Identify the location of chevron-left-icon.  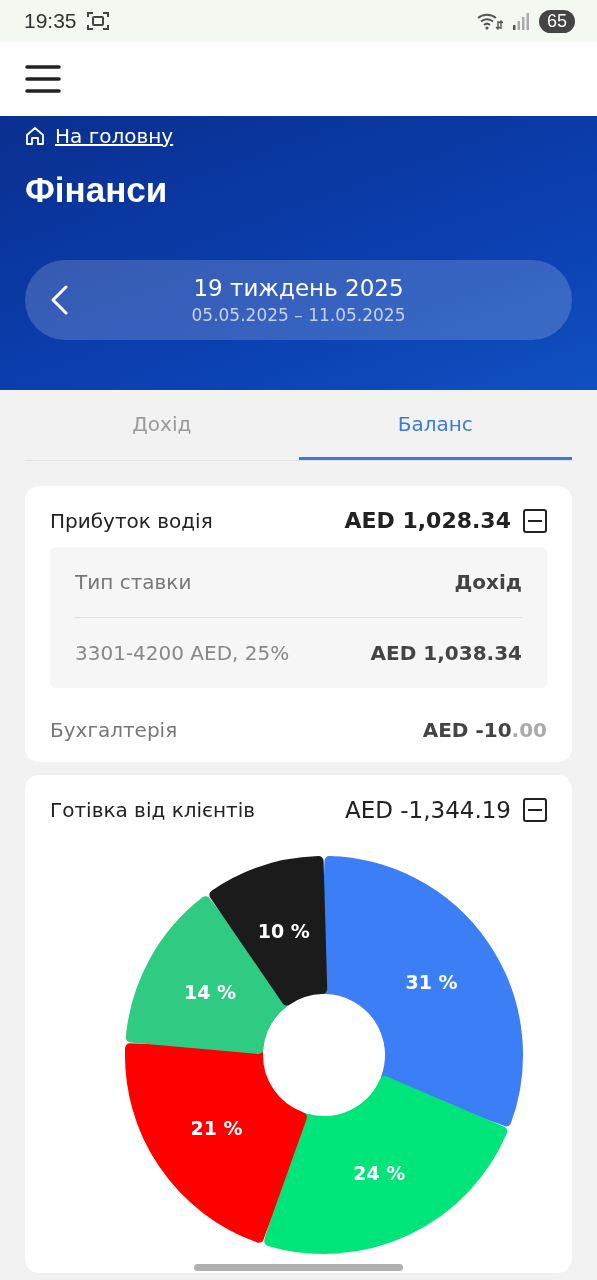
(59, 300).